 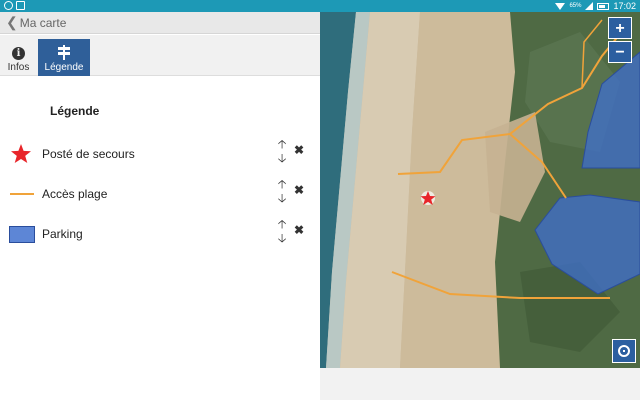 I want to click on map-footer, so click(x=480, y=384).